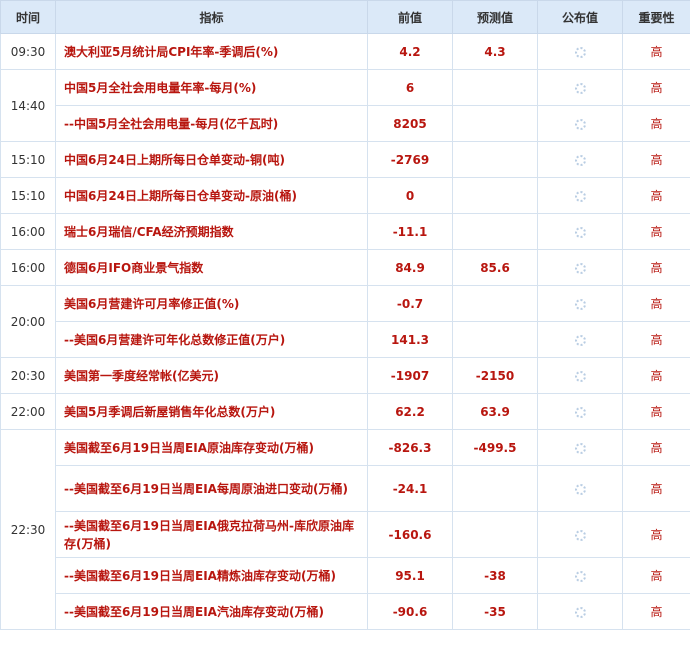  I want to click on indicator-cell: 中国6月24日上期所每日仓单变动-原油(桶), so click(211, 195).